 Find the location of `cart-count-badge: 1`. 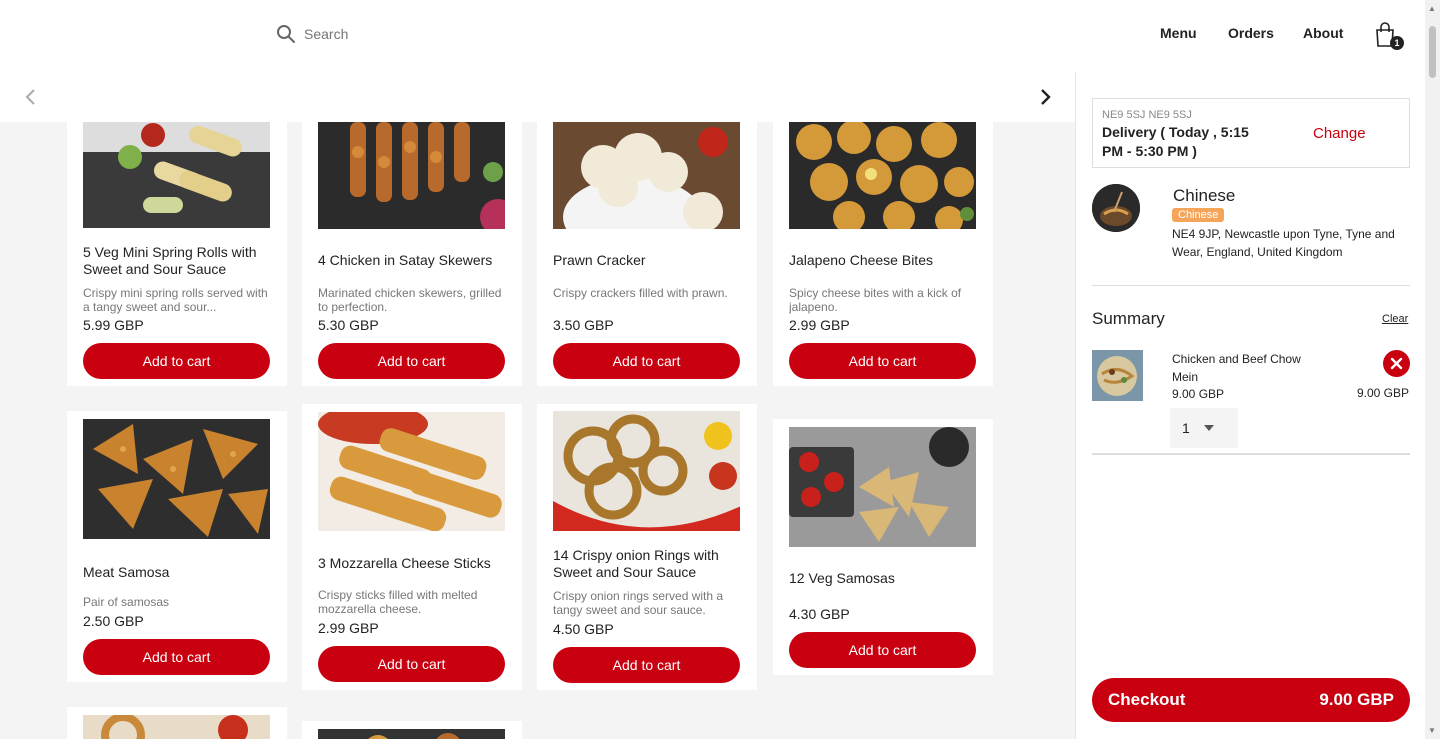

cart-count-badge: 1 is located at coordinates (1397, 43).